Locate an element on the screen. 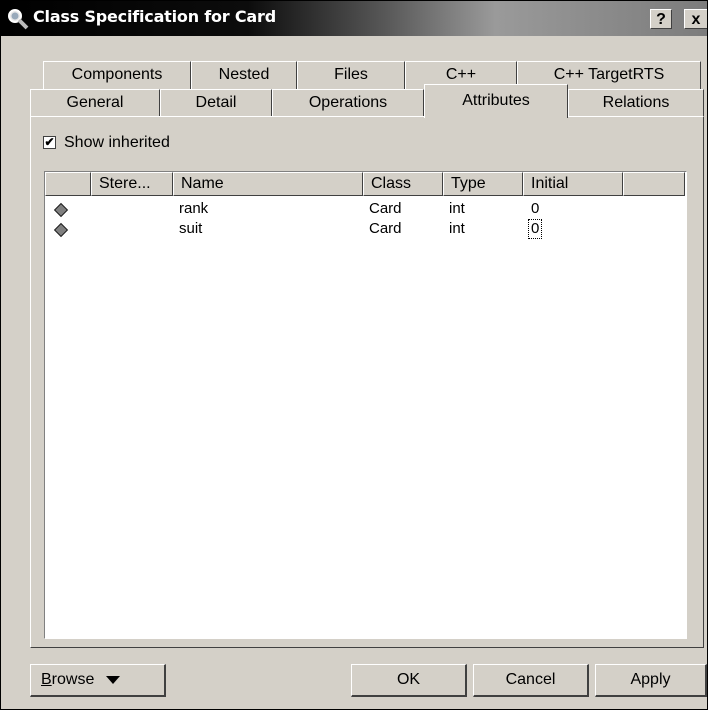  tab-general: General is located at coordinates (95, 103).